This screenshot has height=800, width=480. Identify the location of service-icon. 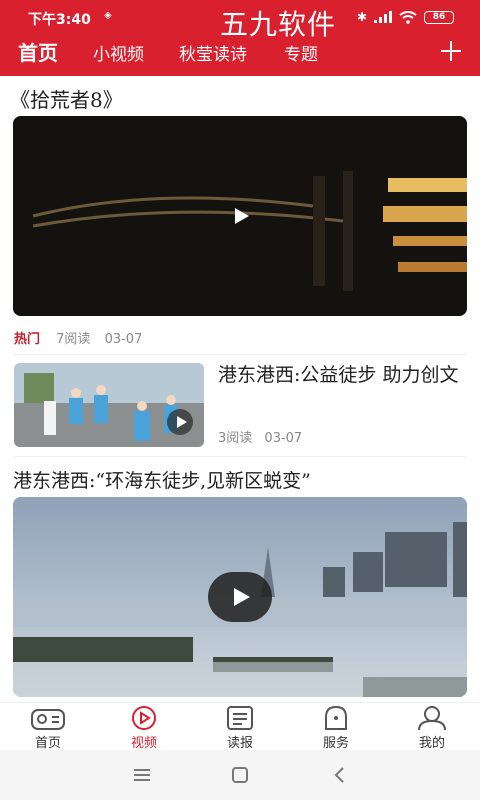
(336, 717).